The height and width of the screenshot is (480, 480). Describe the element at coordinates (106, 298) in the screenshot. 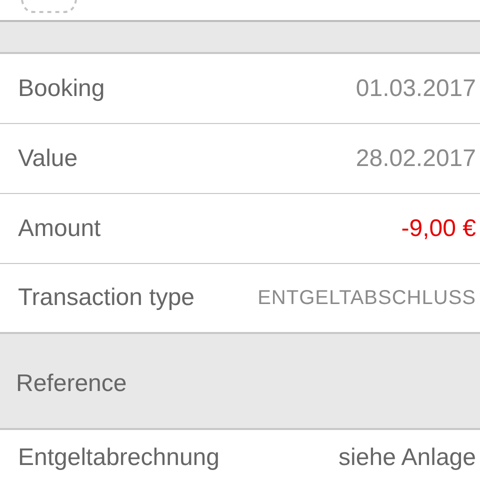

I see `field-label: Transaction type` at that location.